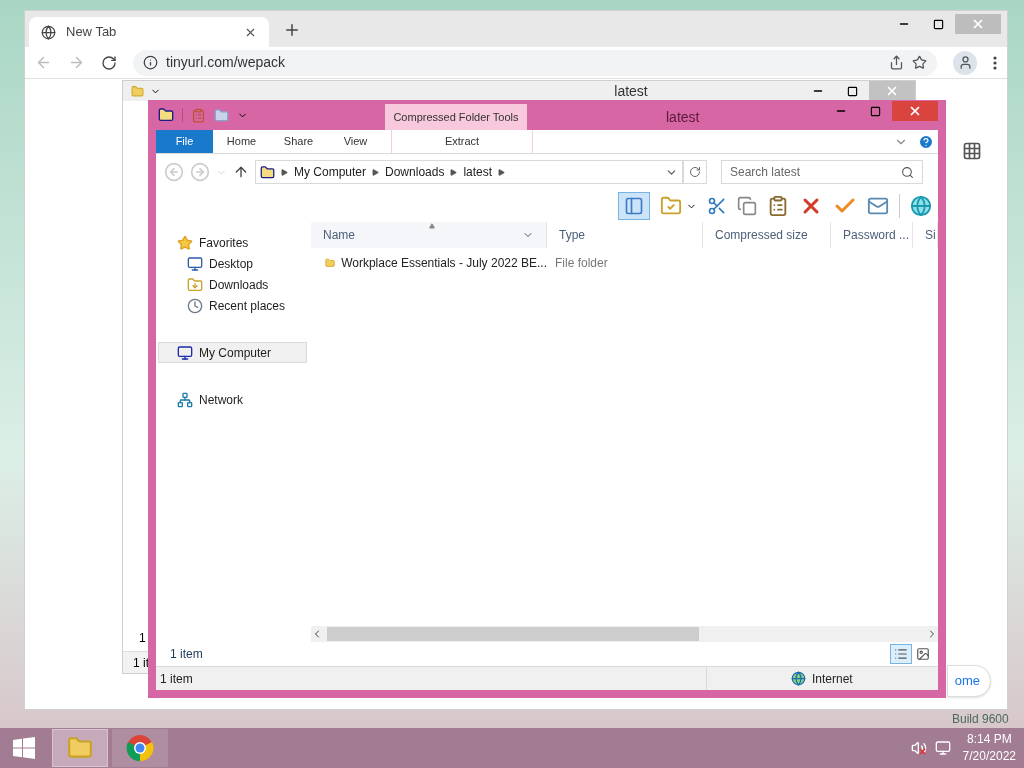 The image size is (1024, 768). I want to click on breadcrumb-item: latest, so click(478, 172).